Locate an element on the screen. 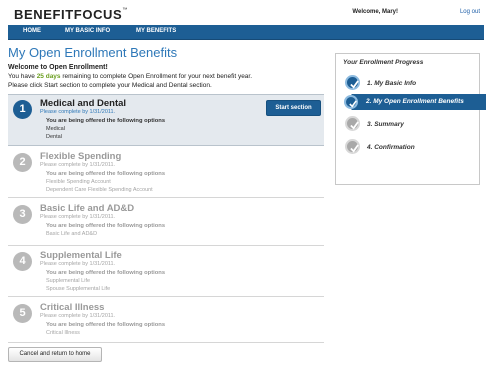  section-option: Critical Illness is located at coordinates (63, 333).